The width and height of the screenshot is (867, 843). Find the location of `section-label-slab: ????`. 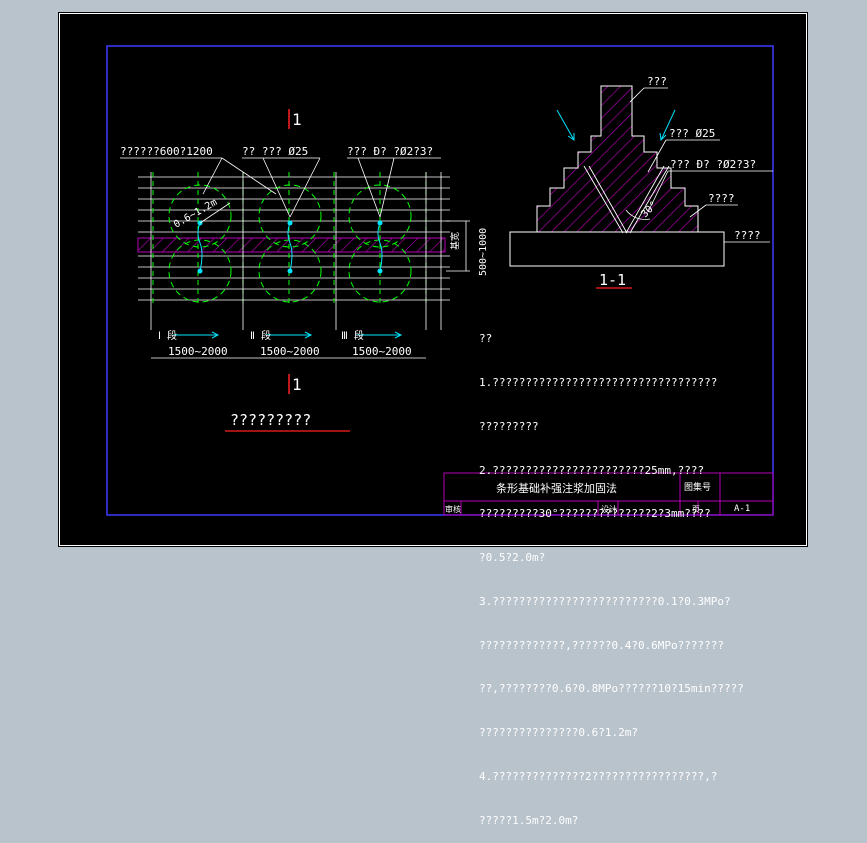

section-label-slab: ???? is located at coordinates (747, 235).